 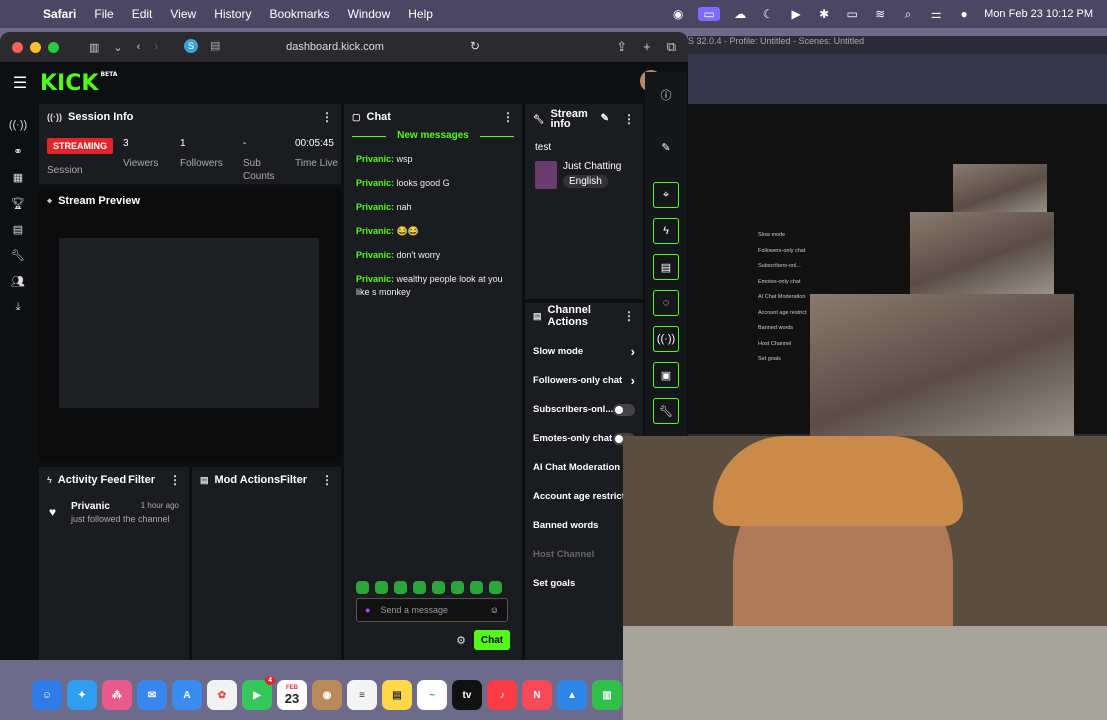 I want to click on hamburger-icon: ☰, so click(x=20, y=83).